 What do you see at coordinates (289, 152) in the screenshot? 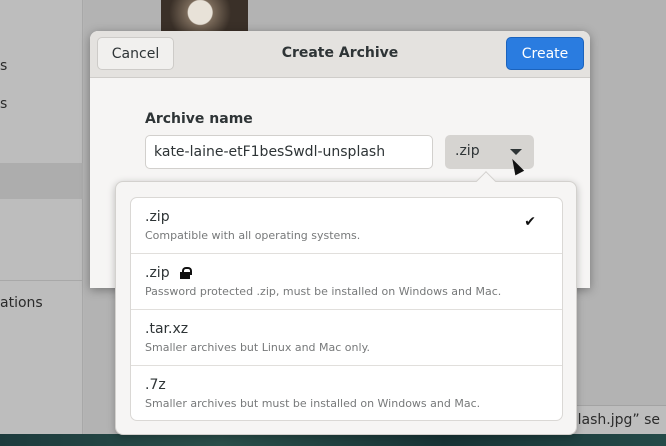
I see `archive-name-input: kate-laine-etF1besSwdl-unsplash` at bounding box center [289, 152].